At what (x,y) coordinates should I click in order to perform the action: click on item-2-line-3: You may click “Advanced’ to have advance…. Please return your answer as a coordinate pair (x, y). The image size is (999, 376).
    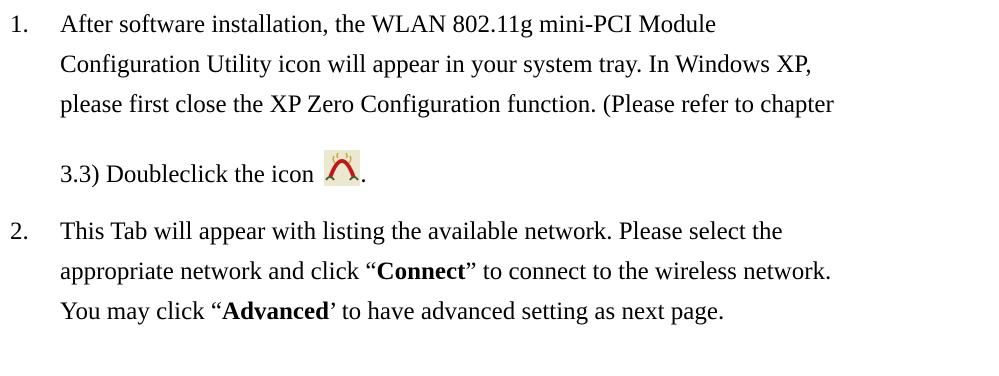
    Looking at the image, I should click on (392, 312).